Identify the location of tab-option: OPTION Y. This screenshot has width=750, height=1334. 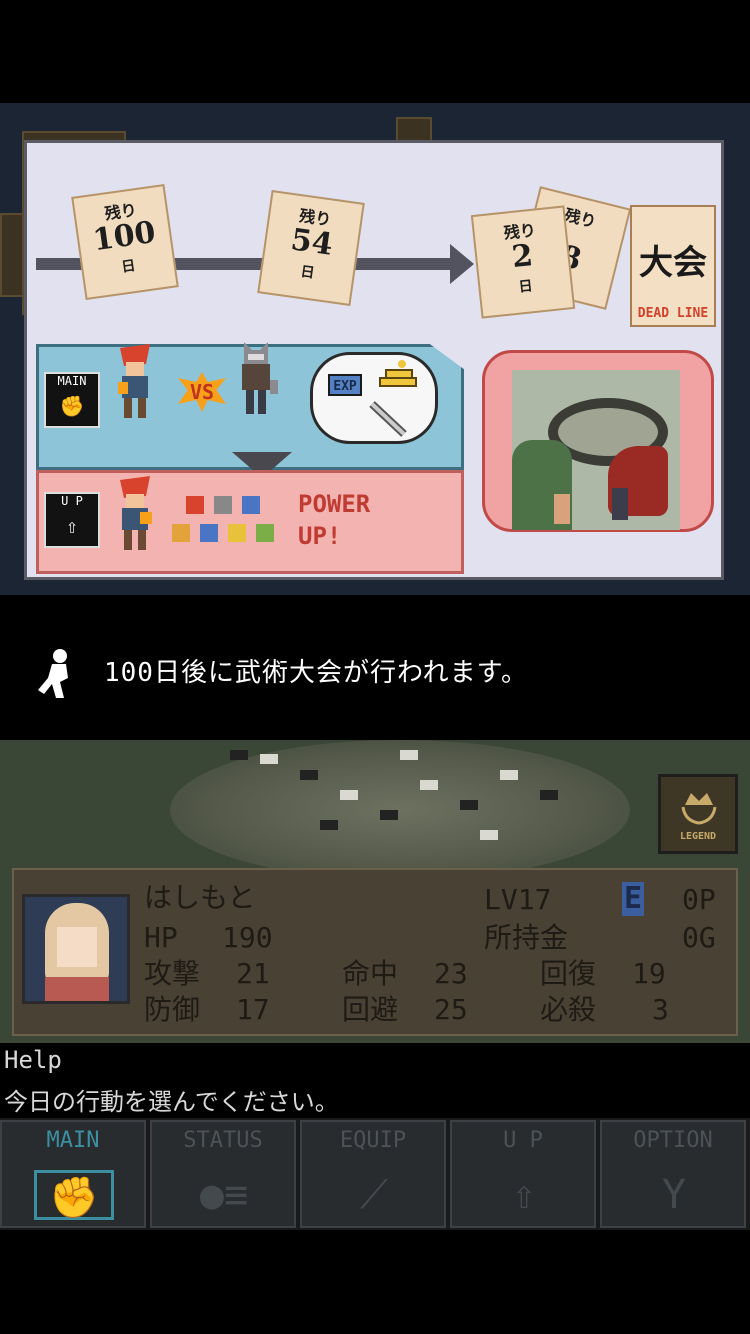
(673, 1174).